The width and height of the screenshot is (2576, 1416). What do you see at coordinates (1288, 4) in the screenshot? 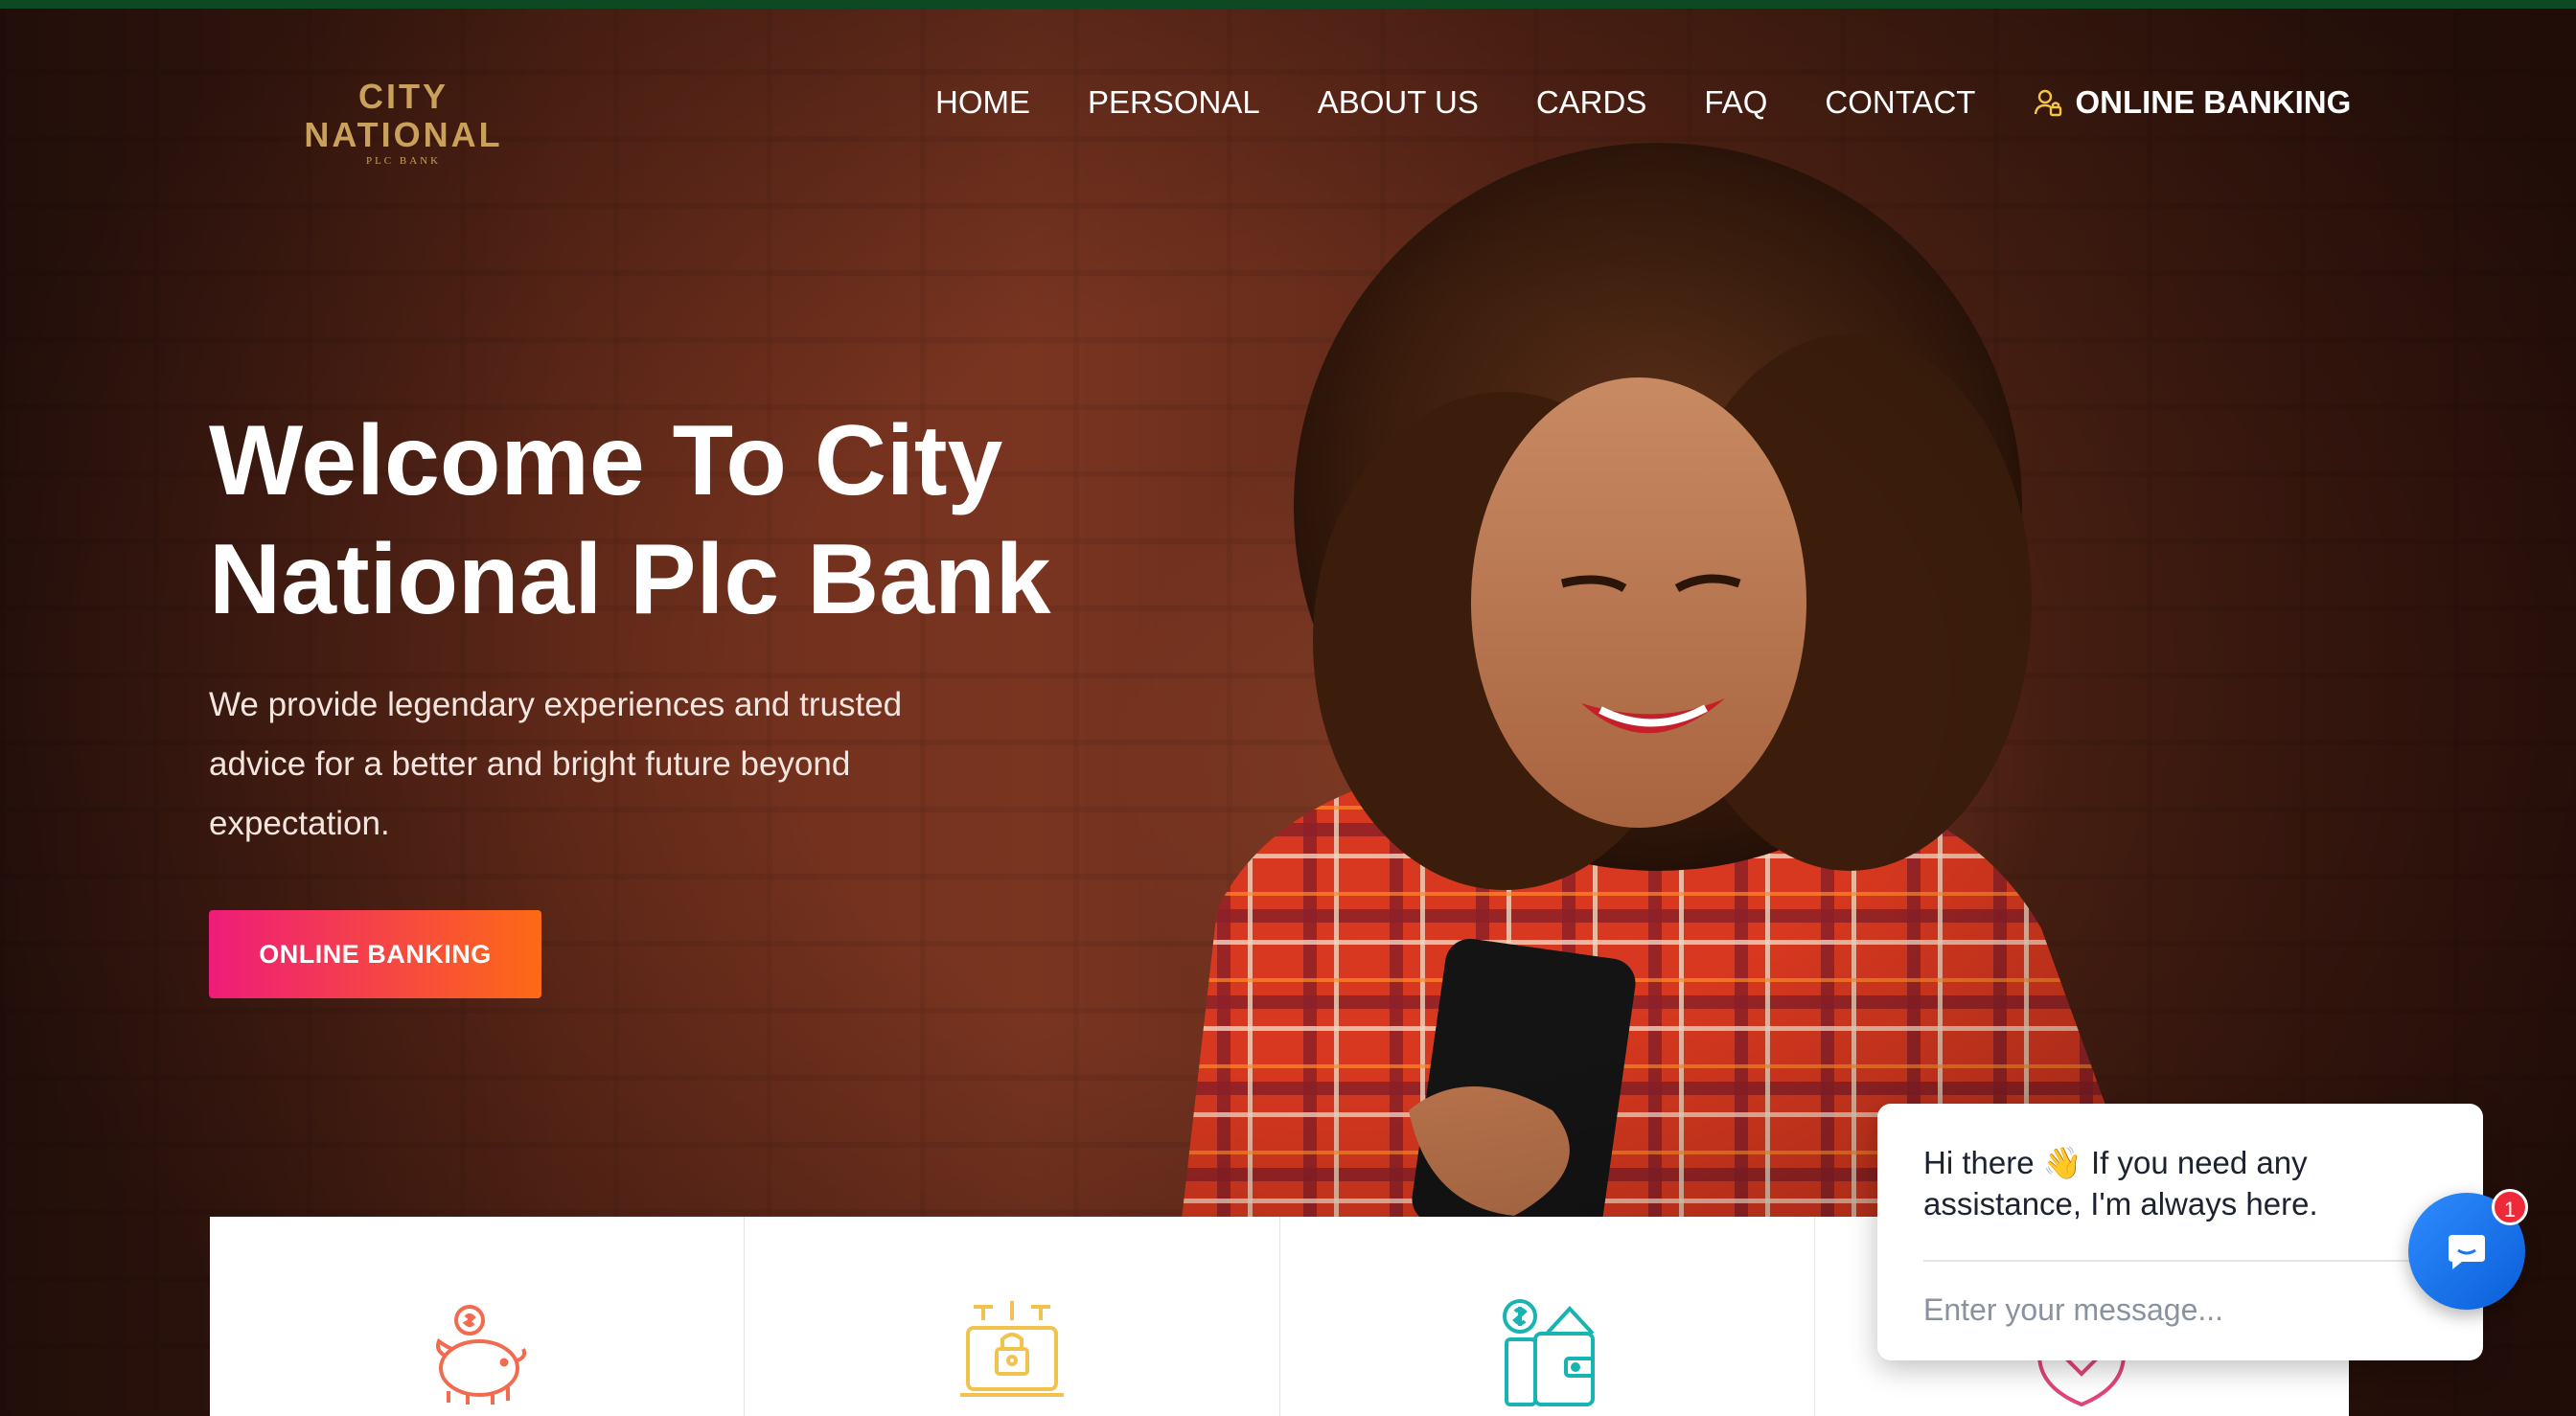
I see `top-accent-bar` at bounding box center [1288, 4].